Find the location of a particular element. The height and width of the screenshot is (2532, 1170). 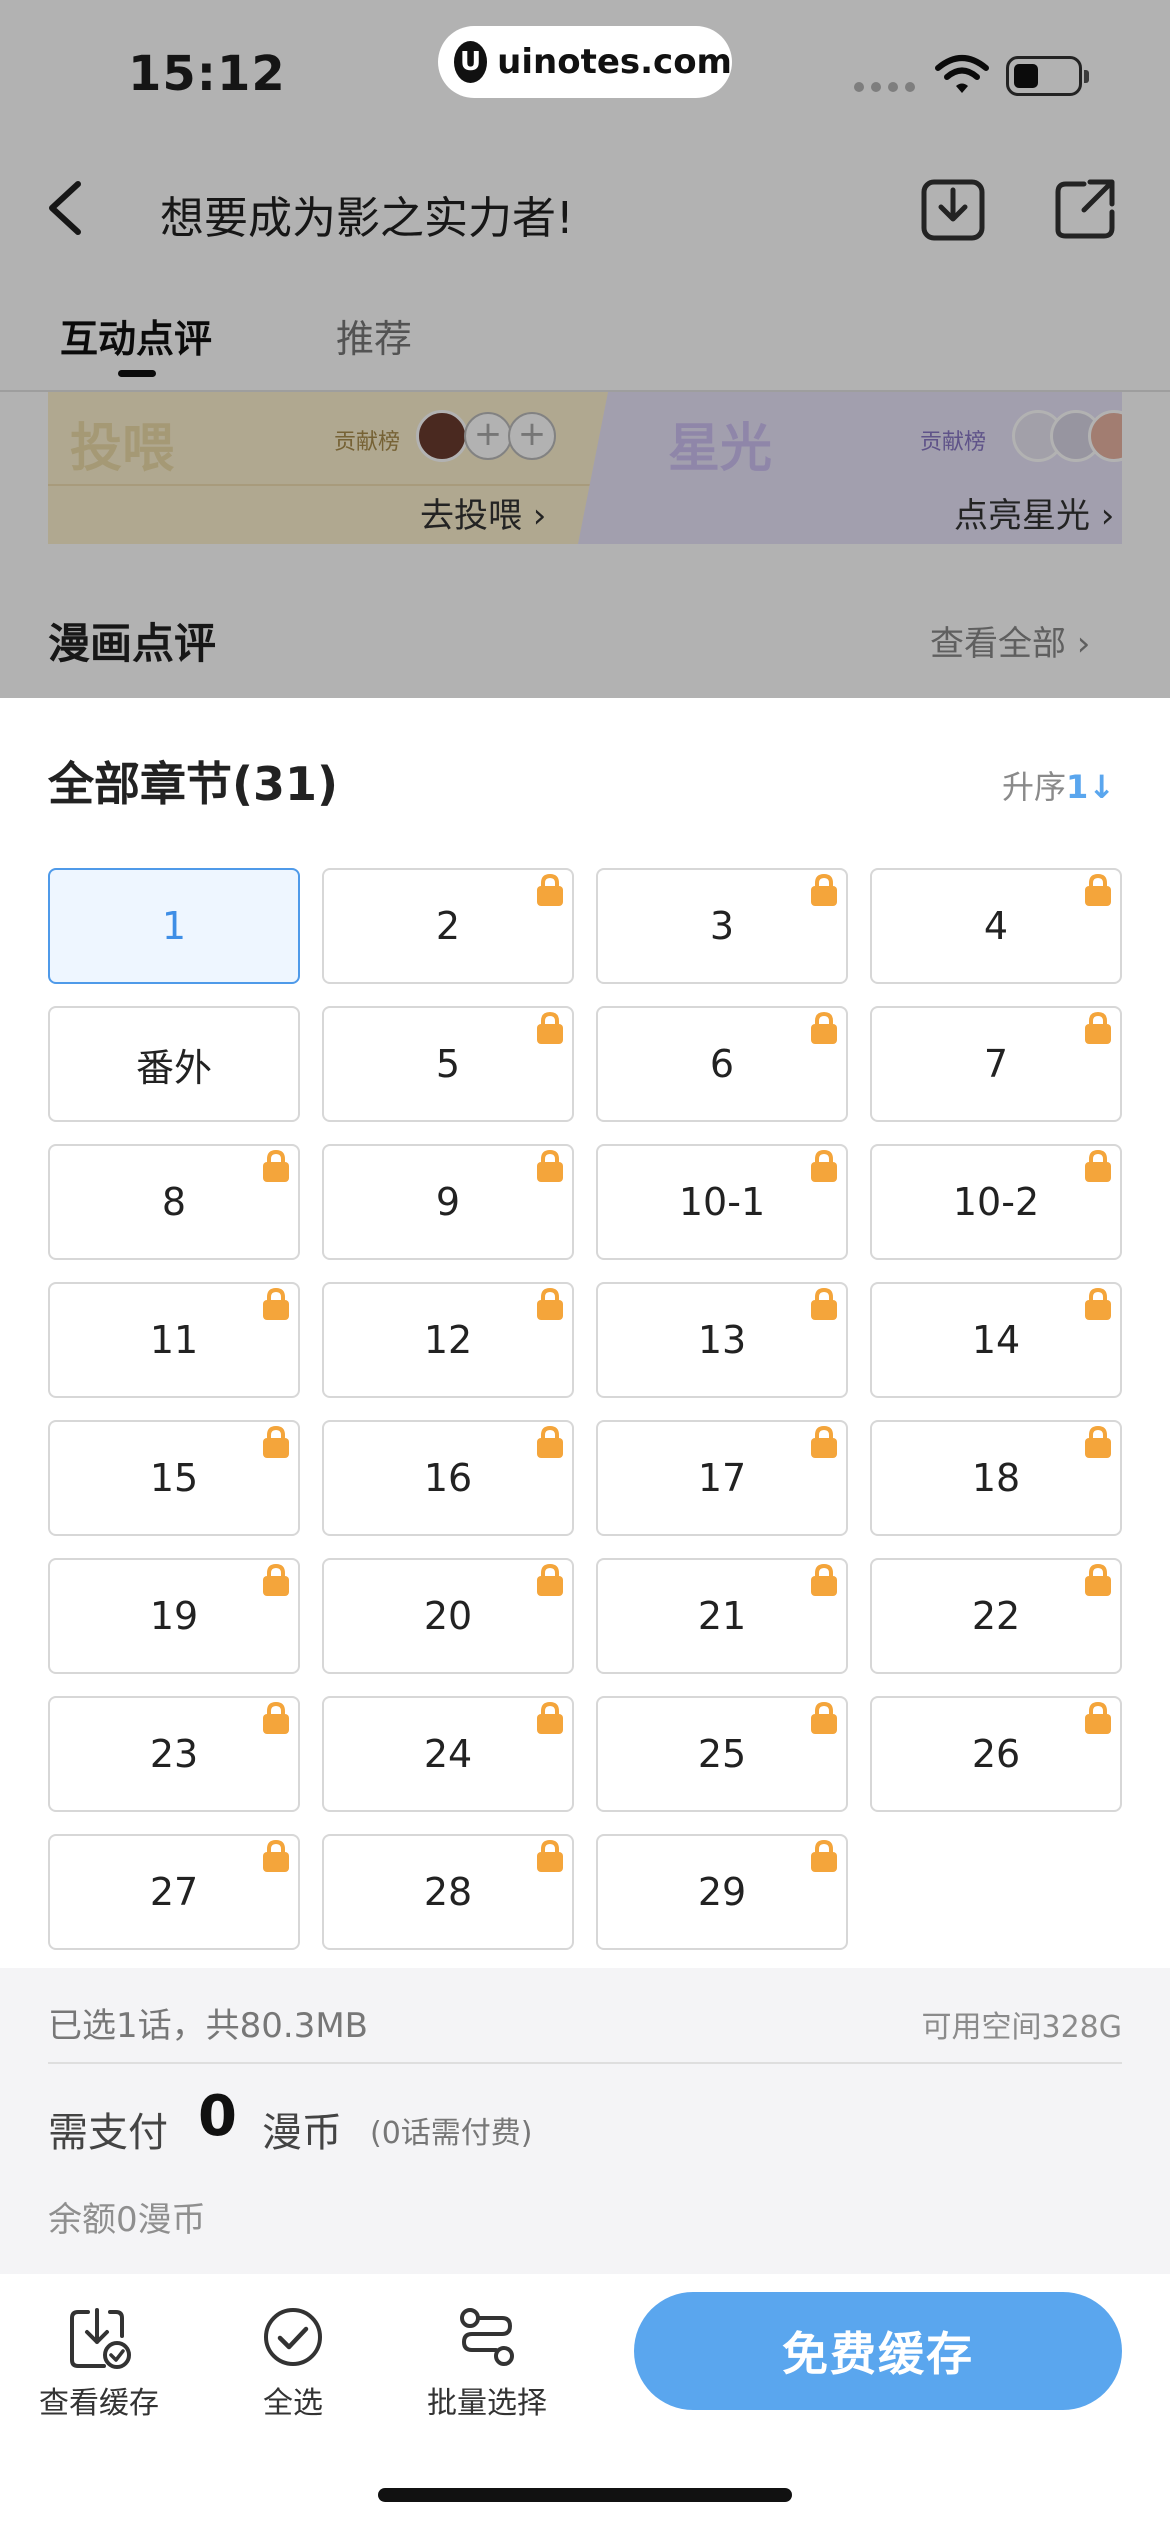

chapter-label: 16 is located at coordinates (448, 1478).